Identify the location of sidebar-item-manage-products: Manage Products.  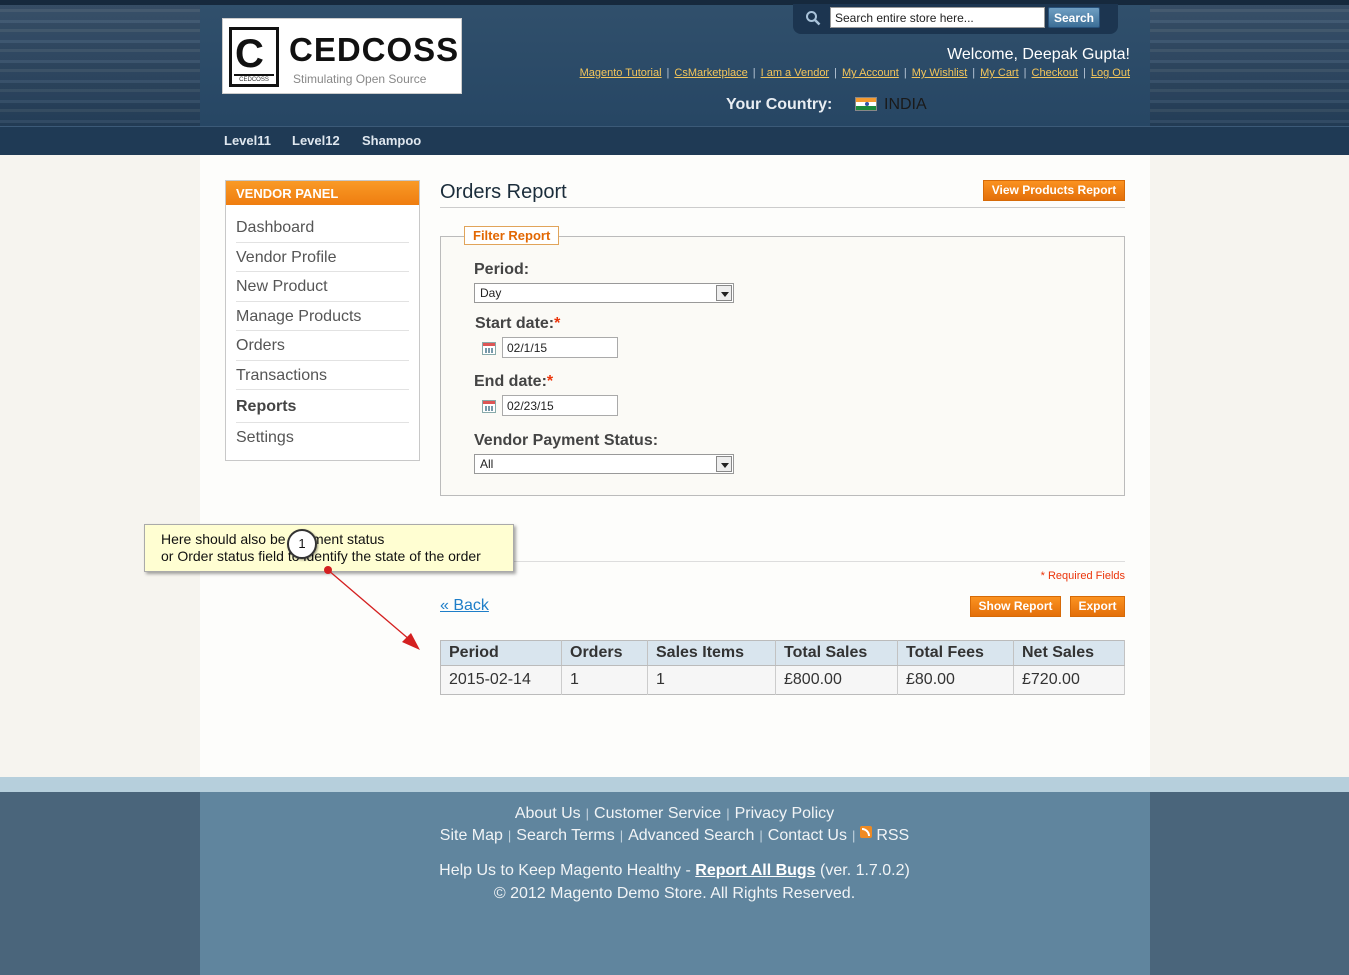
(322, 316).